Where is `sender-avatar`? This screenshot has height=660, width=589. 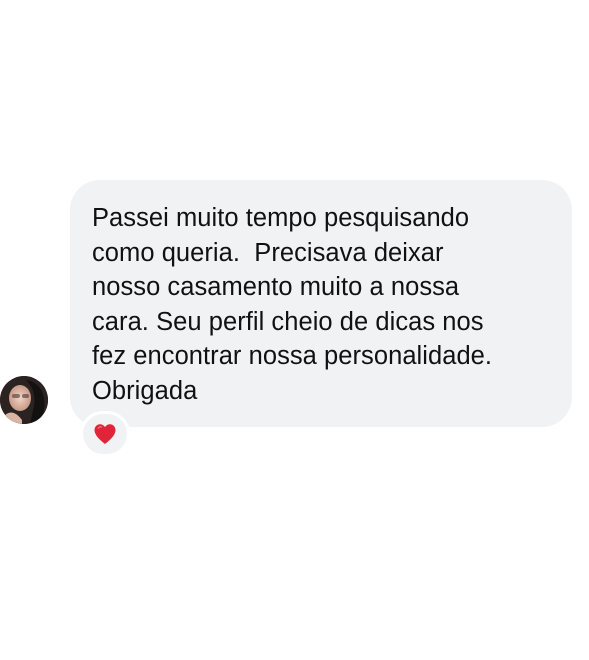
sender-avatar is located at coordinates (24, 400).